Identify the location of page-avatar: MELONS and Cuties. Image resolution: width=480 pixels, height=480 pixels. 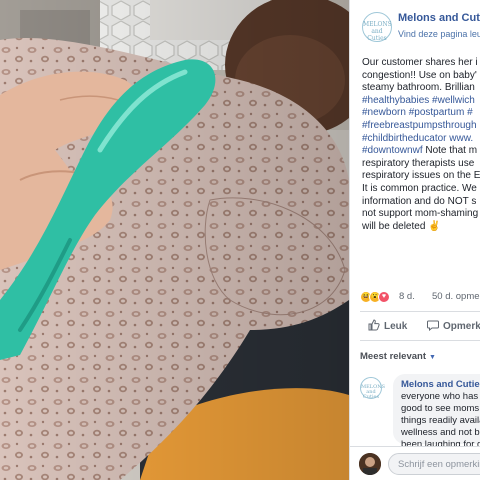
(377, 27).